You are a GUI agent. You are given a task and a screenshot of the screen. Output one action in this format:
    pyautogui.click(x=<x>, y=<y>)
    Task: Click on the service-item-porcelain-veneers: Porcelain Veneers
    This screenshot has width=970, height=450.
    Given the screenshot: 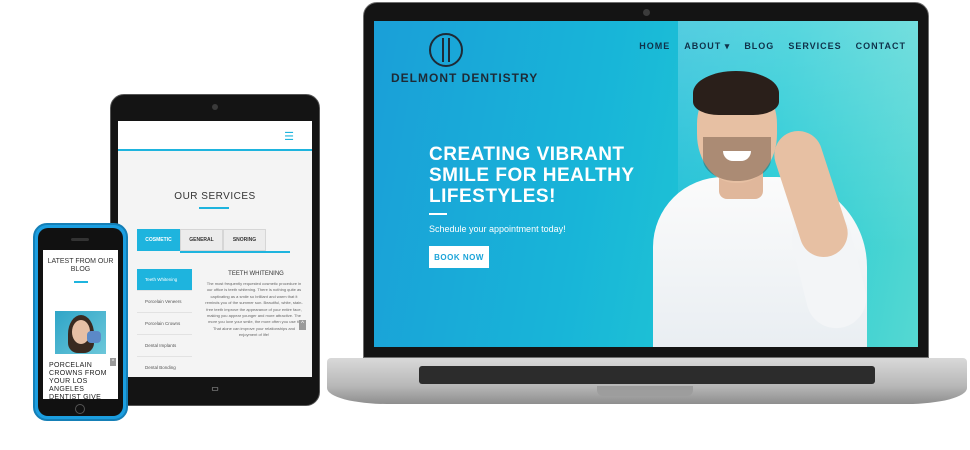 What is the action you would take?
    pyautogui.click(x=164, y=302)
    